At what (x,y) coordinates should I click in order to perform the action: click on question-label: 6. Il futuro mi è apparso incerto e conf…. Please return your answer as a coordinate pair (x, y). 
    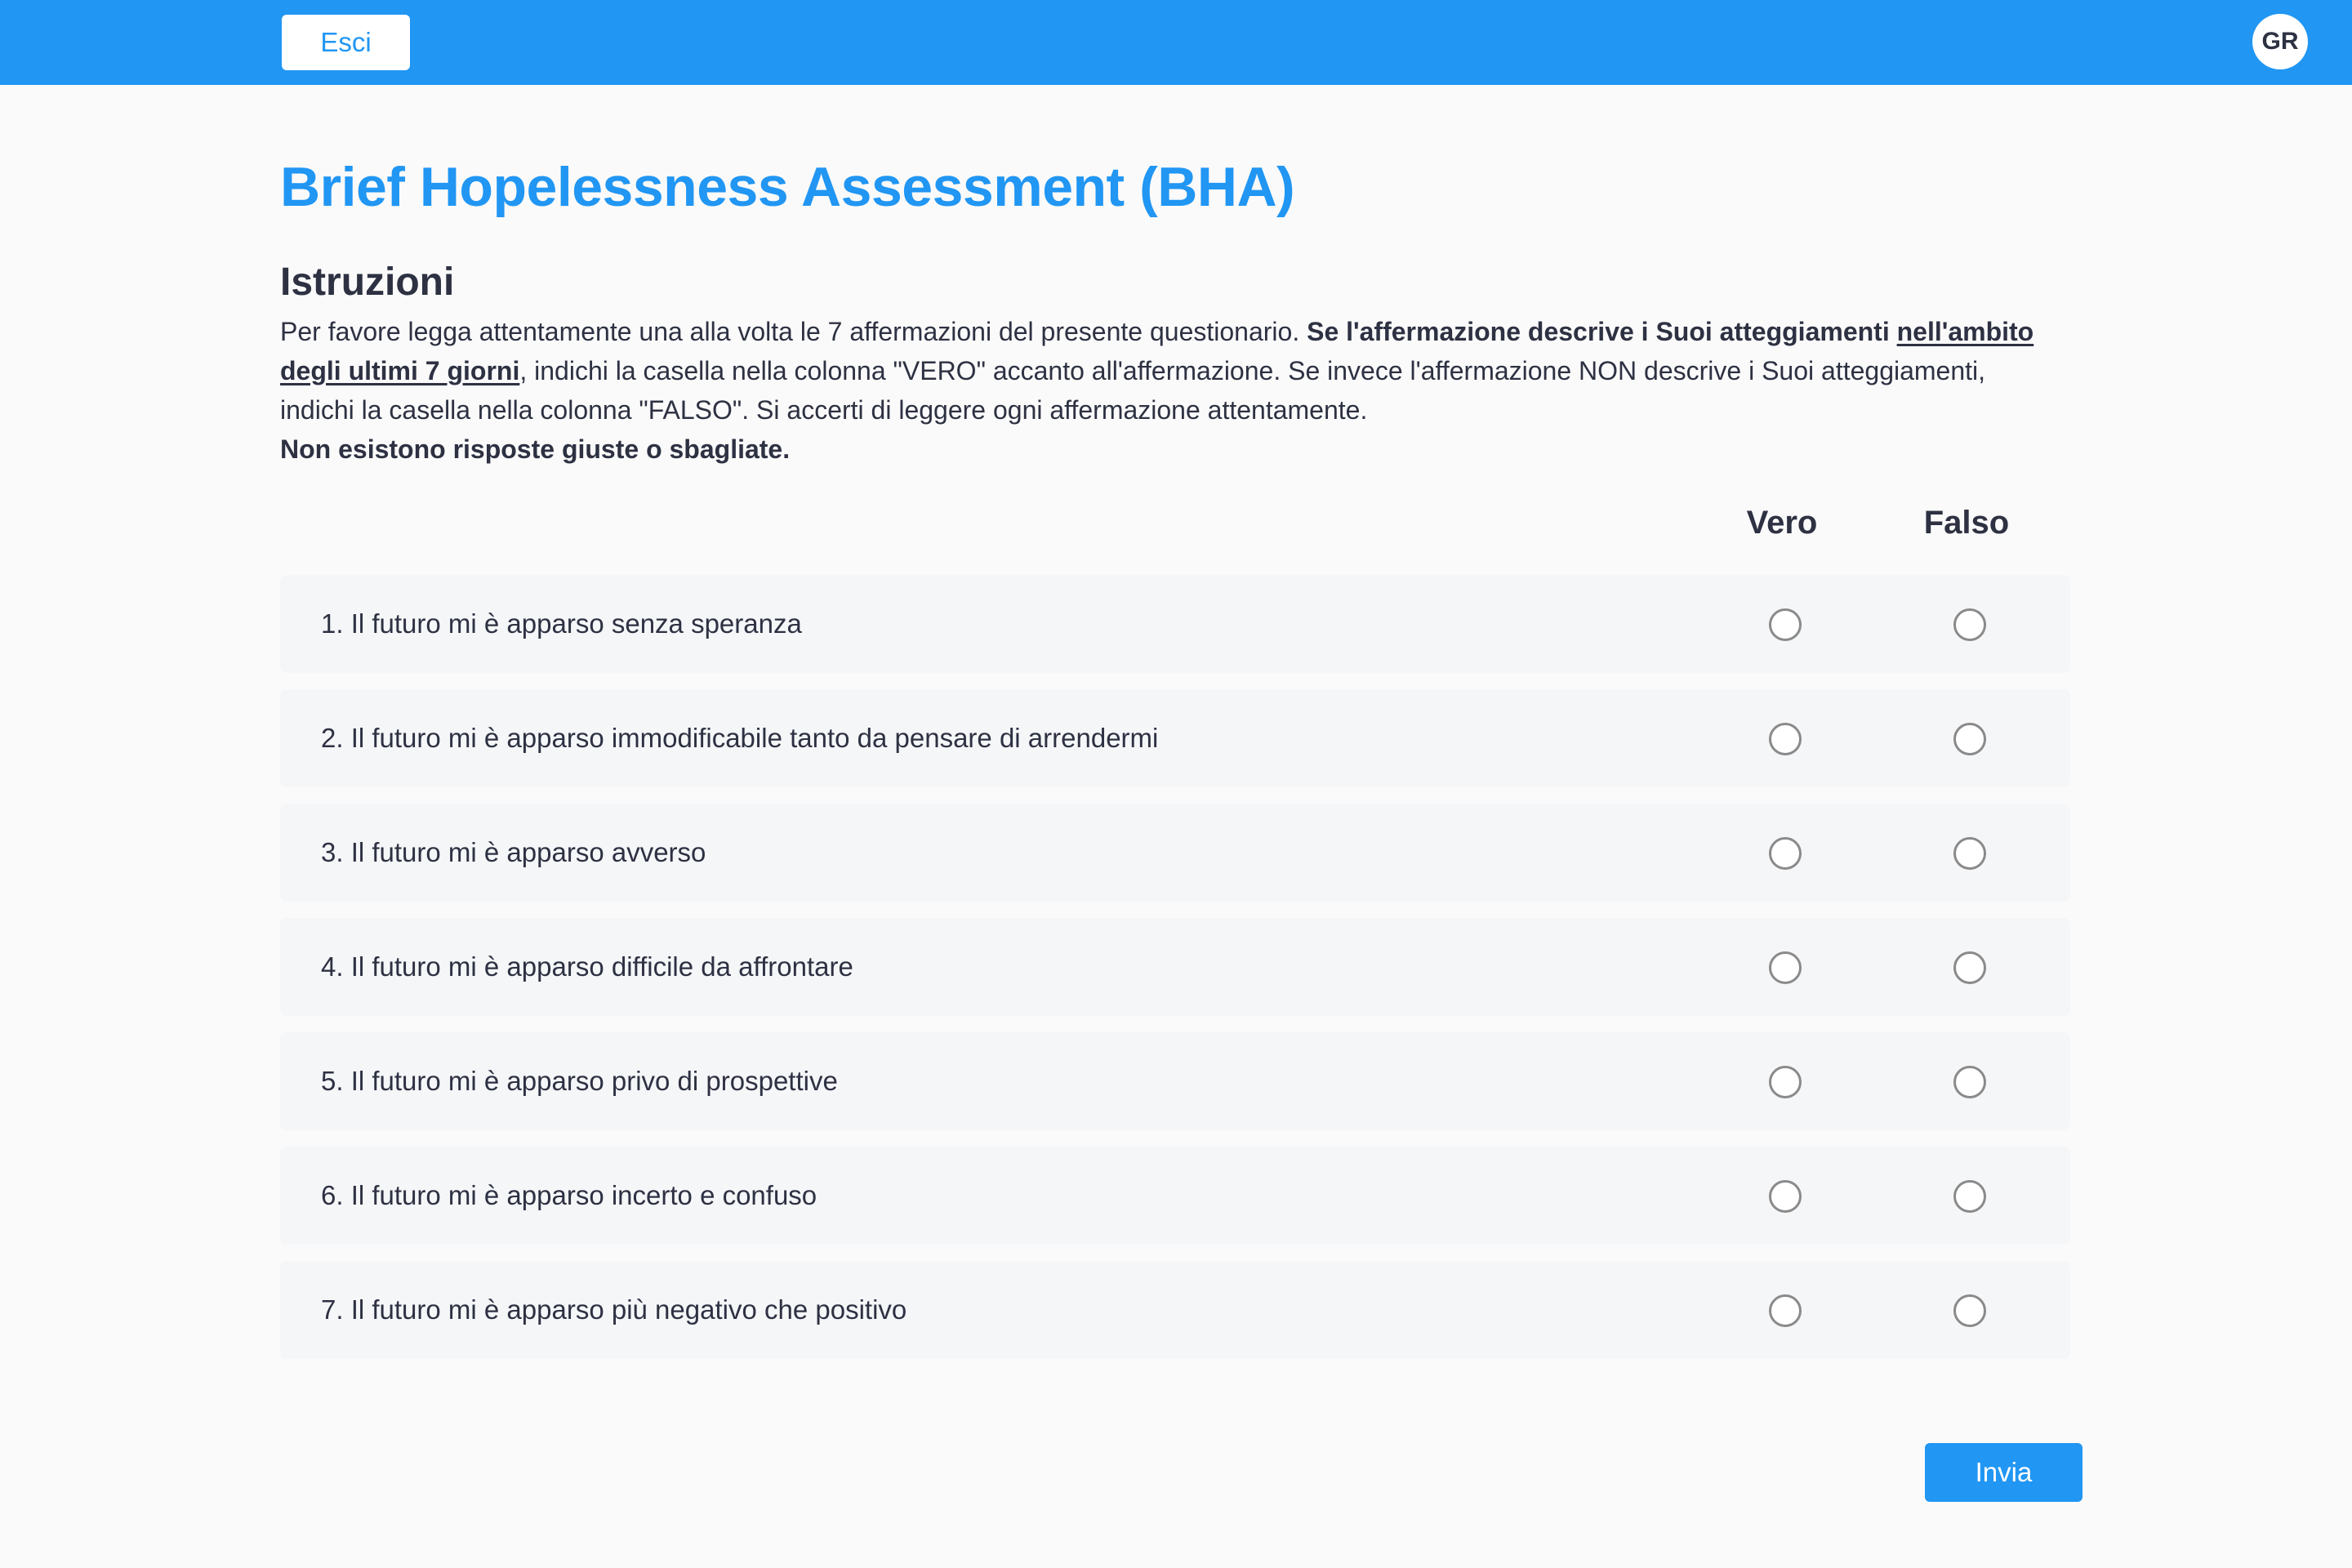
    Looking at the image, I should click on (569, 1195).